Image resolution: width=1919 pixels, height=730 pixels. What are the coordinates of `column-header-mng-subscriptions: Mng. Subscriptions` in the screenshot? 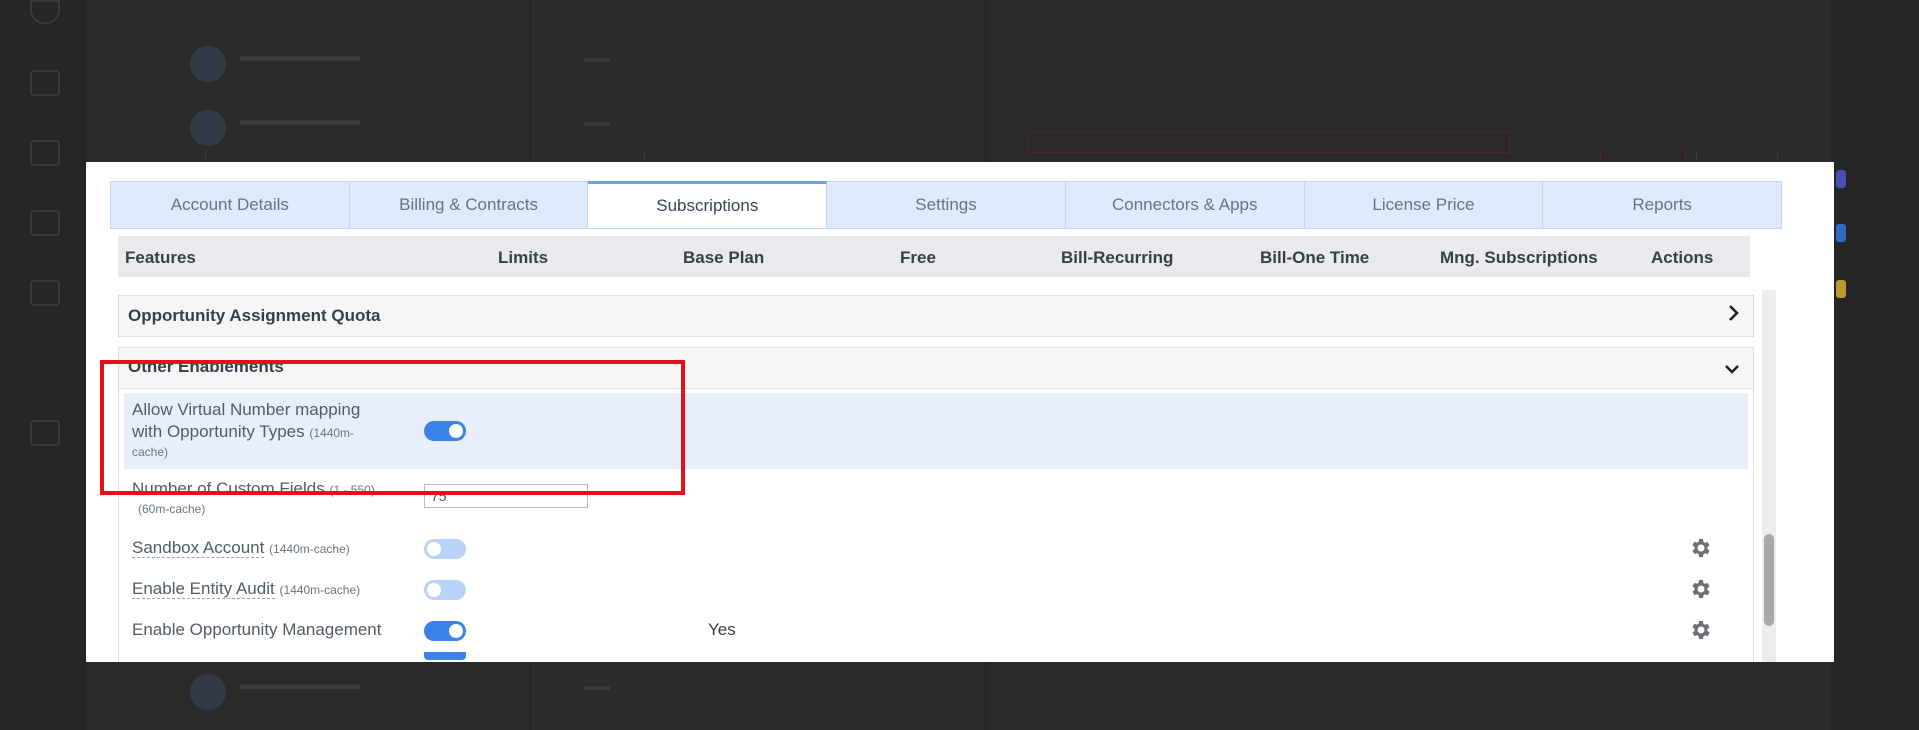 It's located at (1519, 257).